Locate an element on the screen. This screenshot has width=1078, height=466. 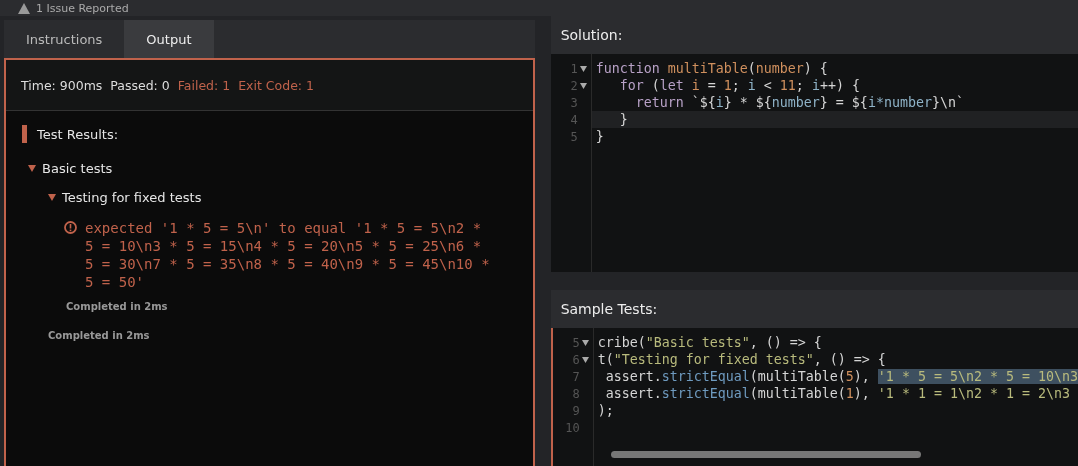
code-token: } = ${ is located at coordinates (843, 102).